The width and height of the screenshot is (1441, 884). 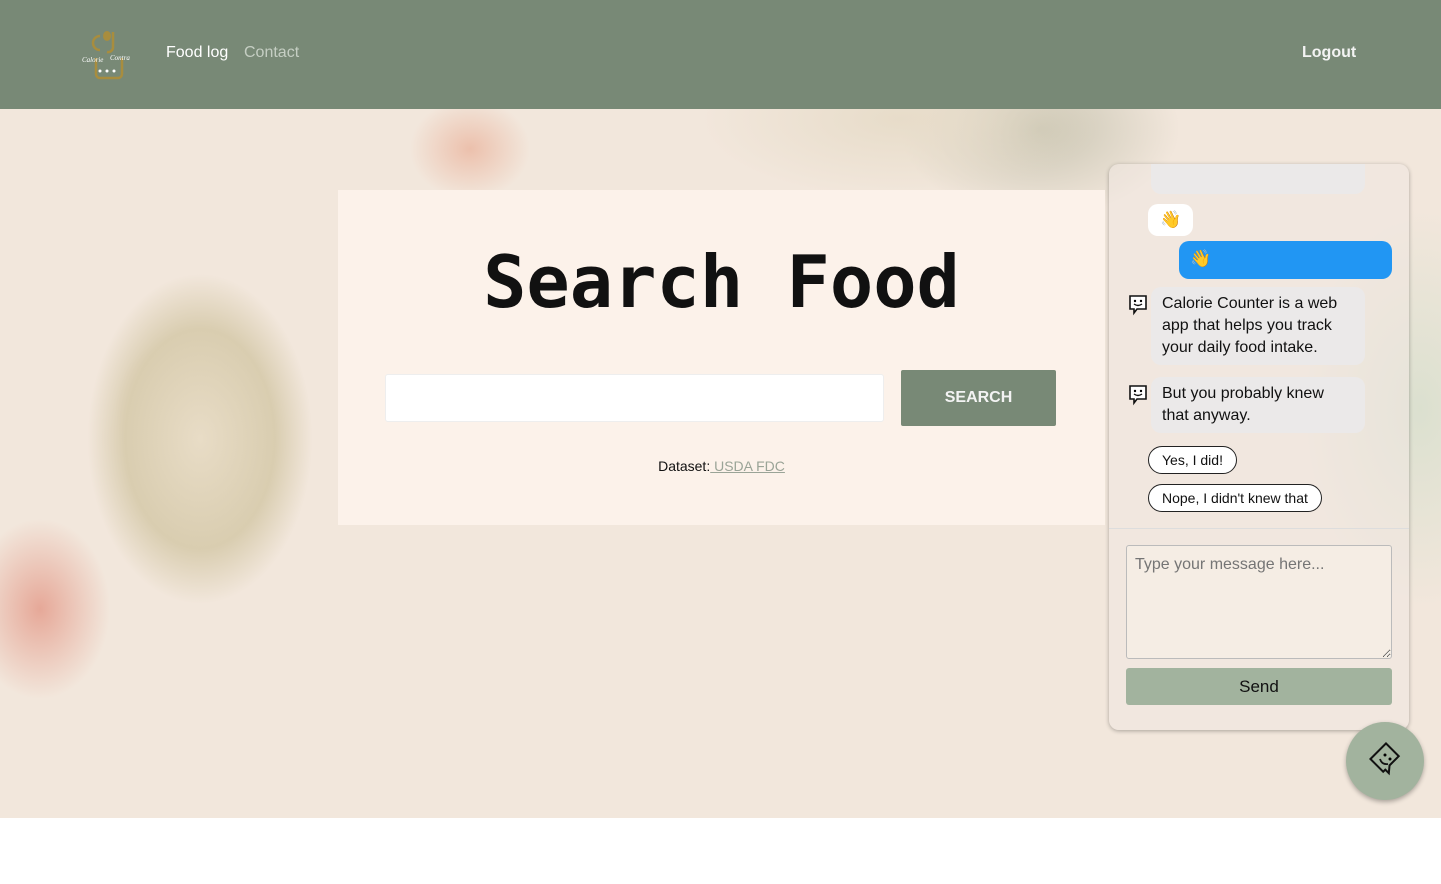 What do you see at coordinates (1259, 686) in the screenshot?
I see `send-button: Send` at bounding box center [1259, 686].